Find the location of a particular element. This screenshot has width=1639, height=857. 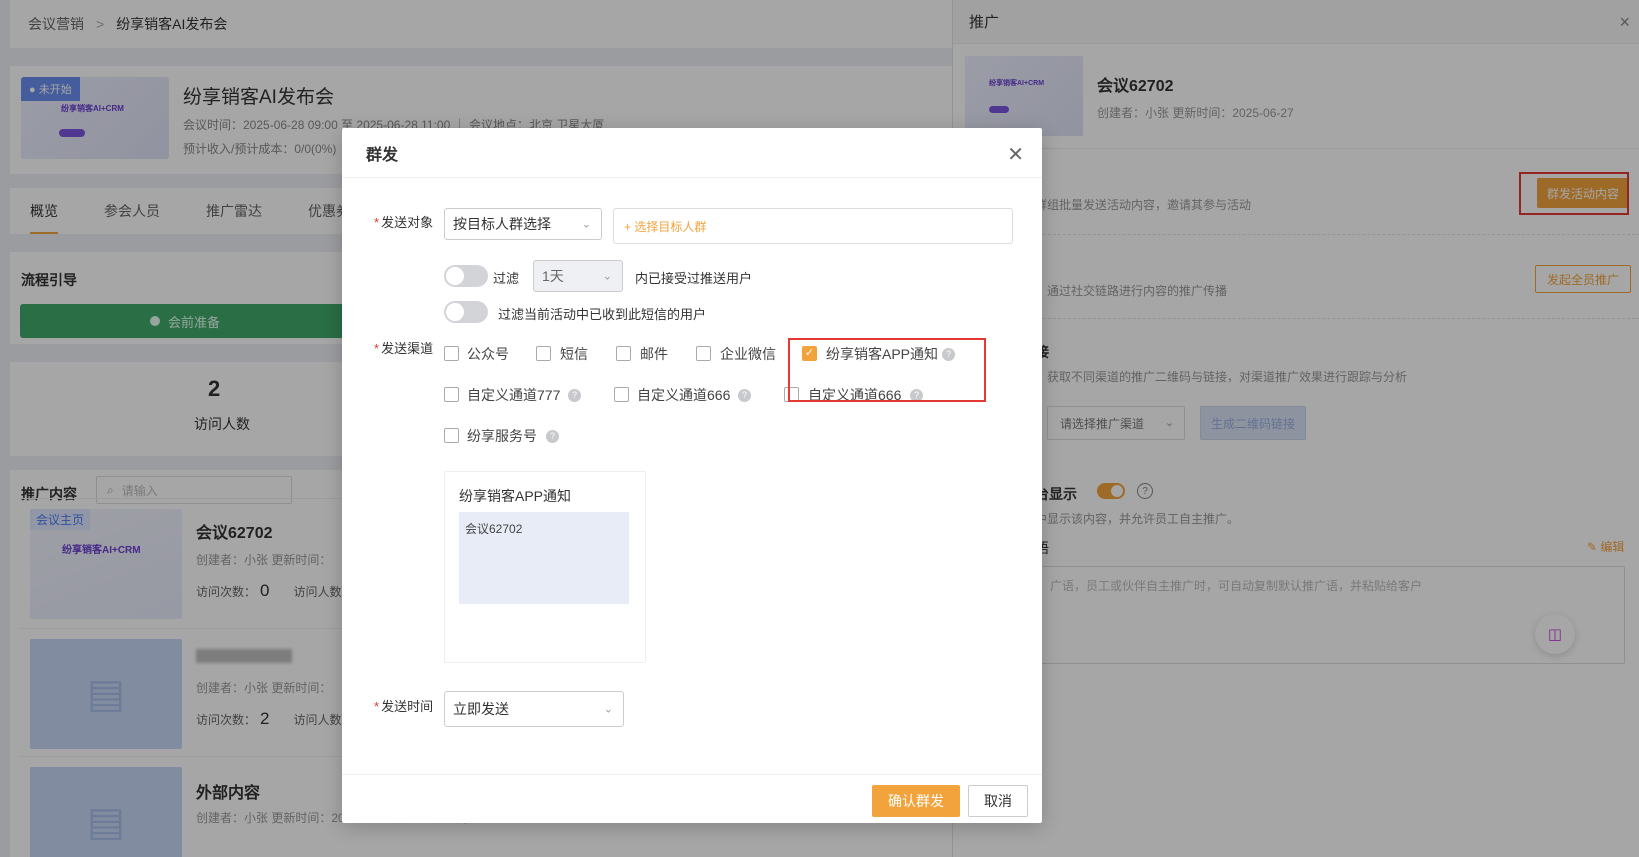

channel-label-1: 短信 is located at coordinates (574, 354).